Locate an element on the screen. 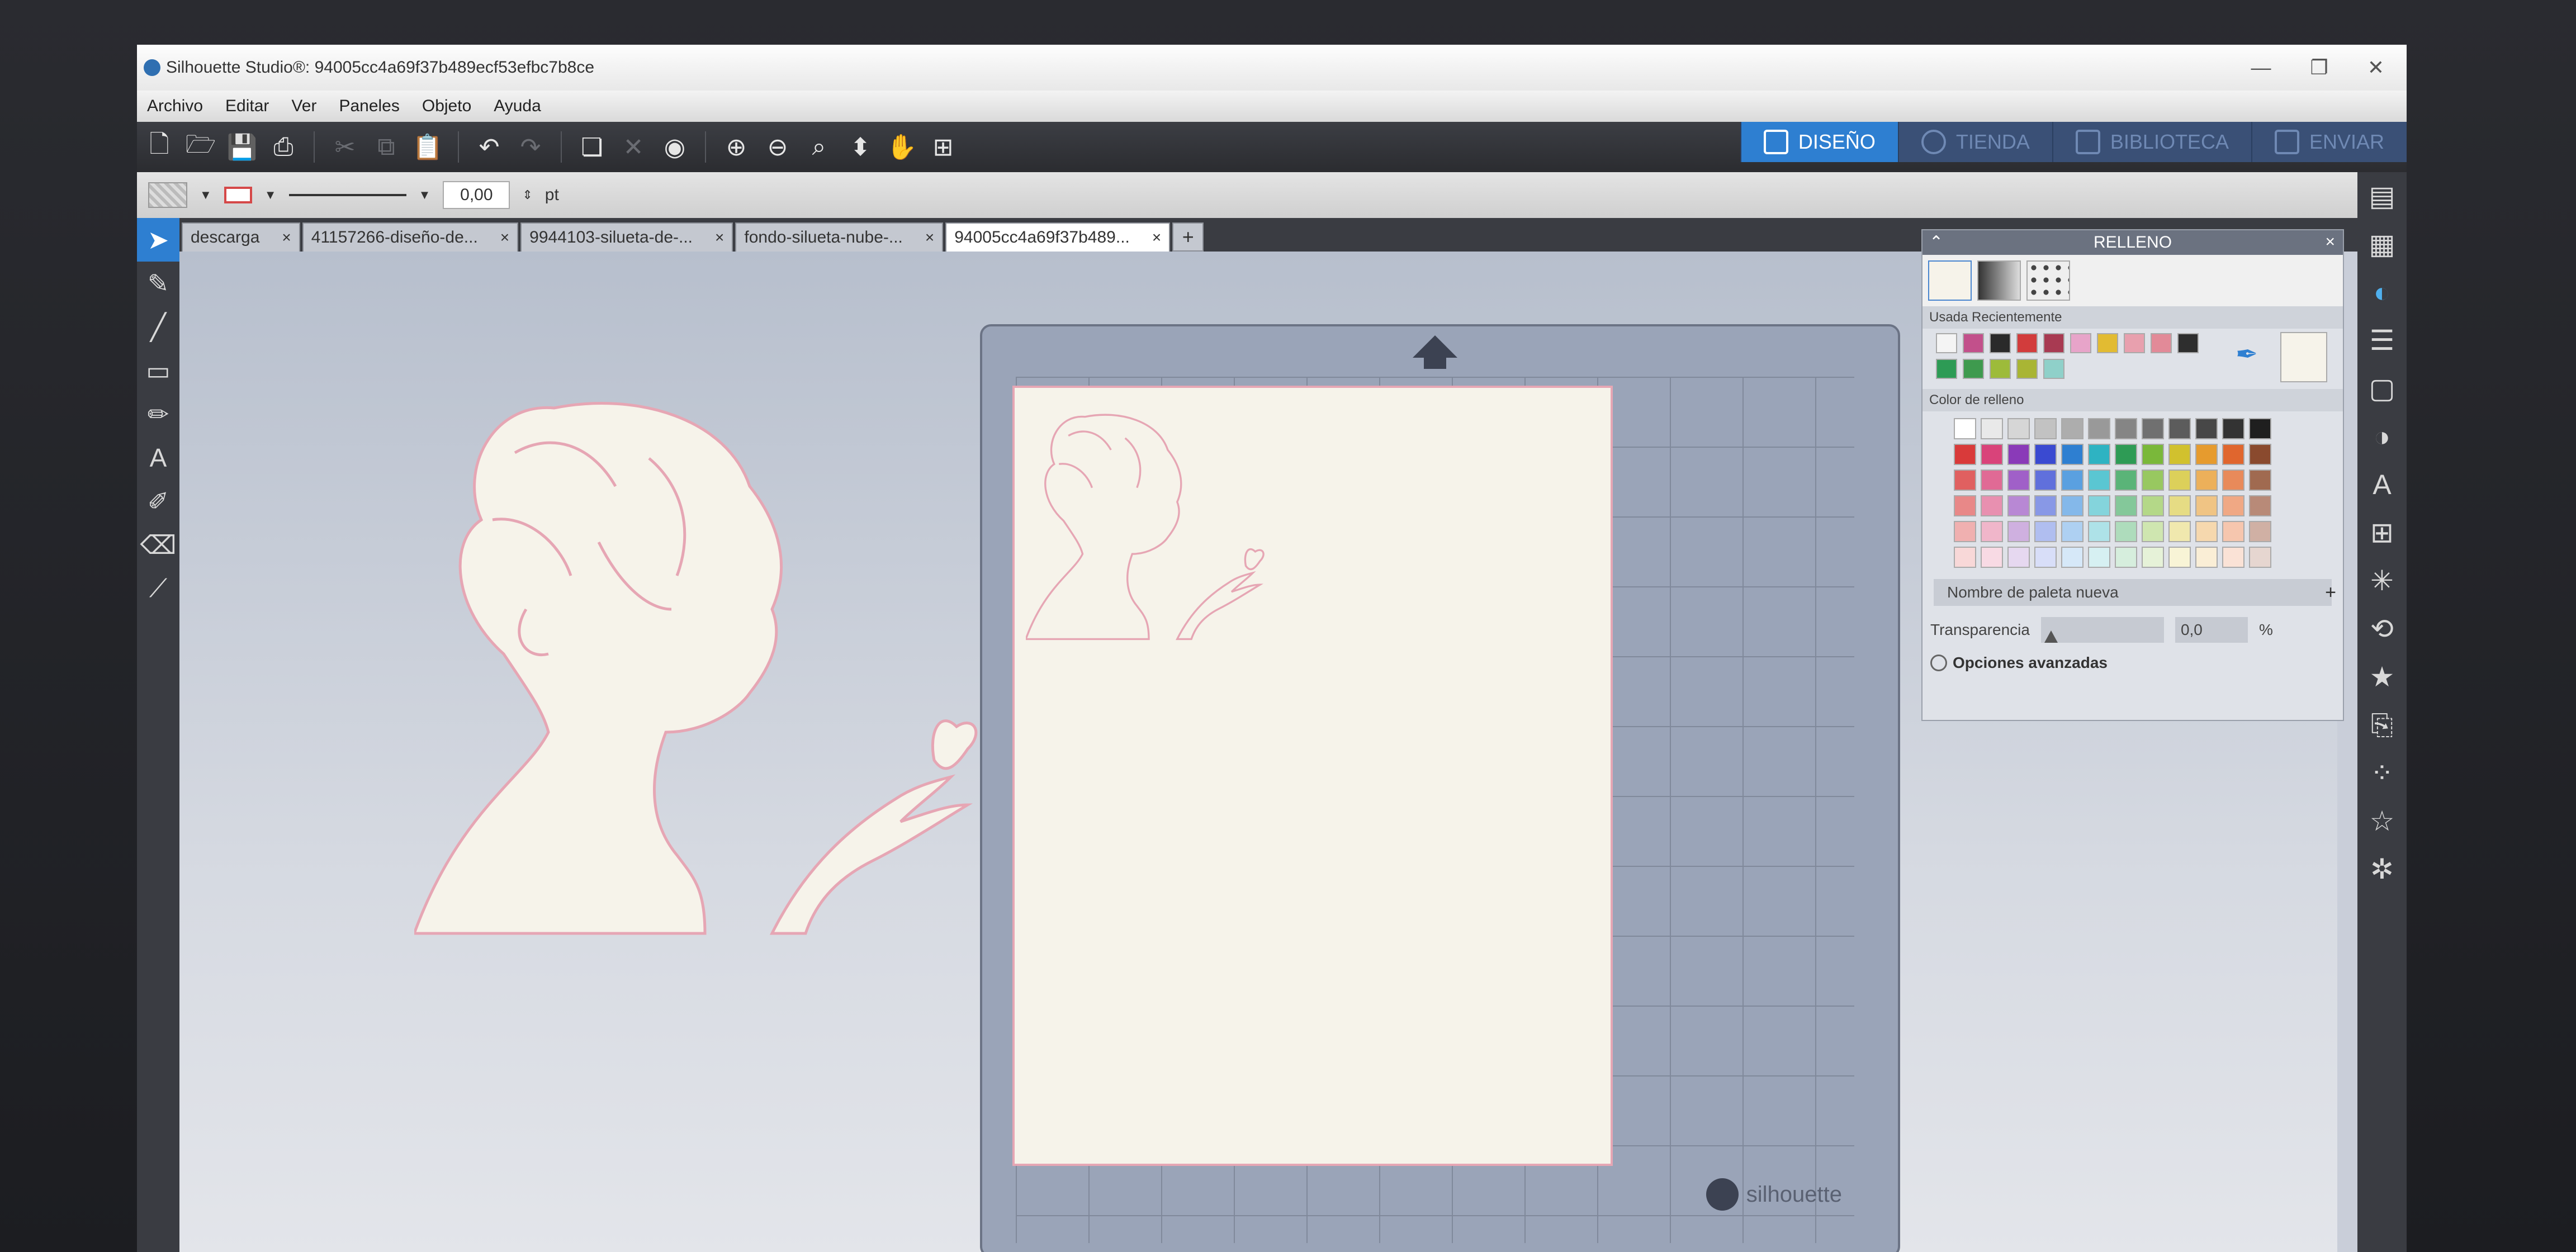 This screenshot has height=1252, width=2576. eraser-tool-icon: ⌫ is located at coordinates (158, 545).